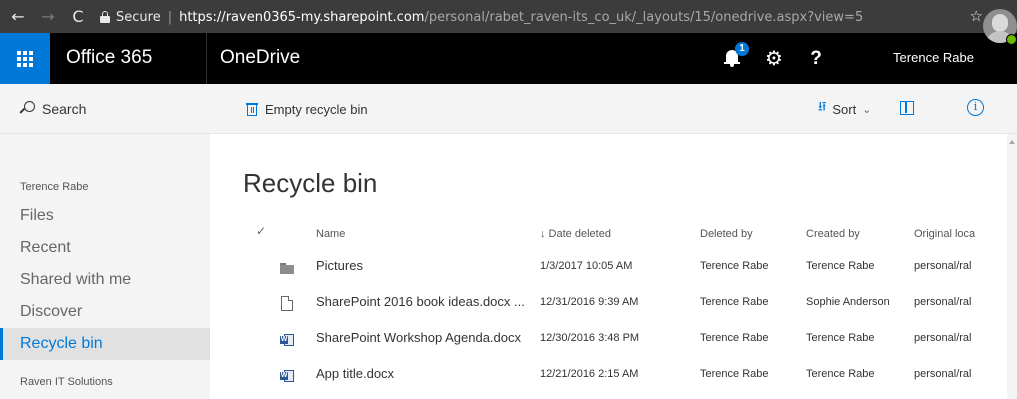 Image resolution: width=1017 pixels, height=399 pixels. Describe the element at coordinates (206, 58) in the screenshot. I see `suite-divider` at that location.